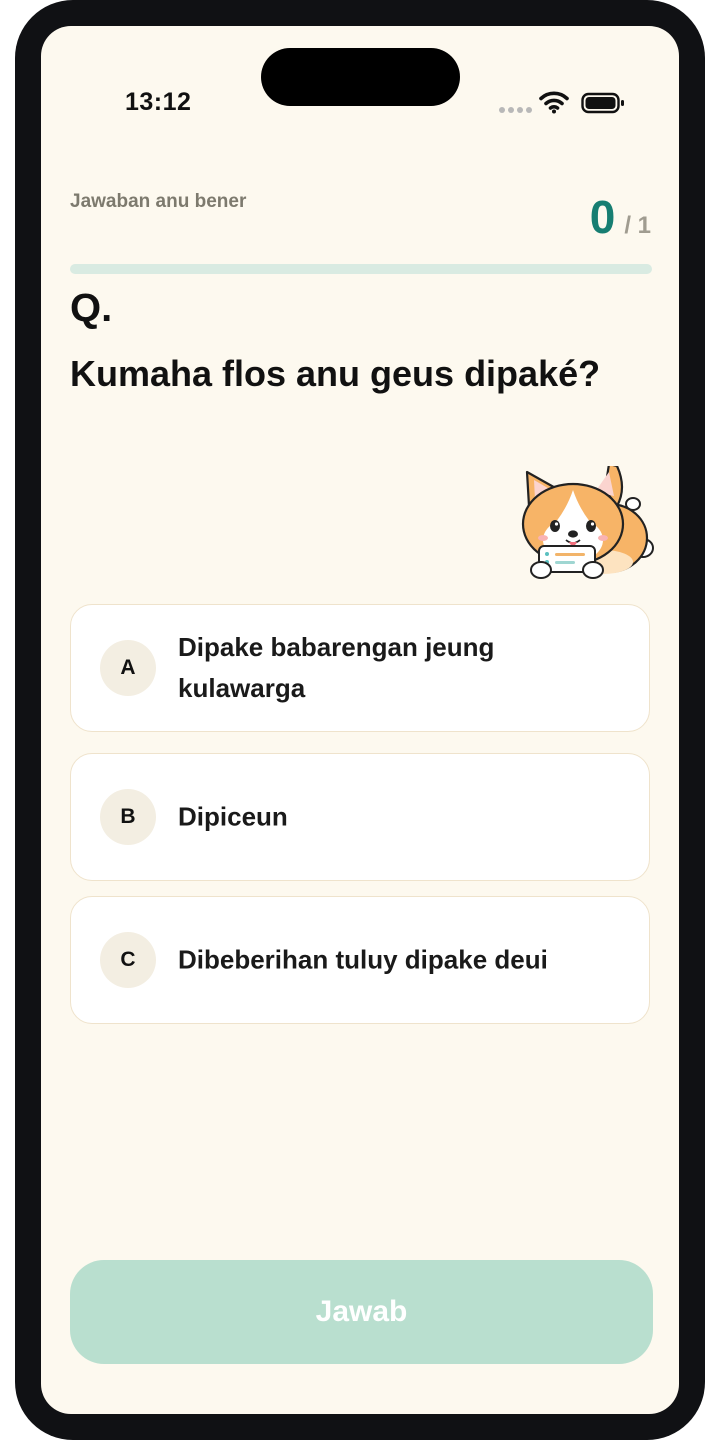  What do you see at coordinates (158, 201) in the screenshot?
I see `score-label: Jawaban anu bener` at bounding box center [158, 201].